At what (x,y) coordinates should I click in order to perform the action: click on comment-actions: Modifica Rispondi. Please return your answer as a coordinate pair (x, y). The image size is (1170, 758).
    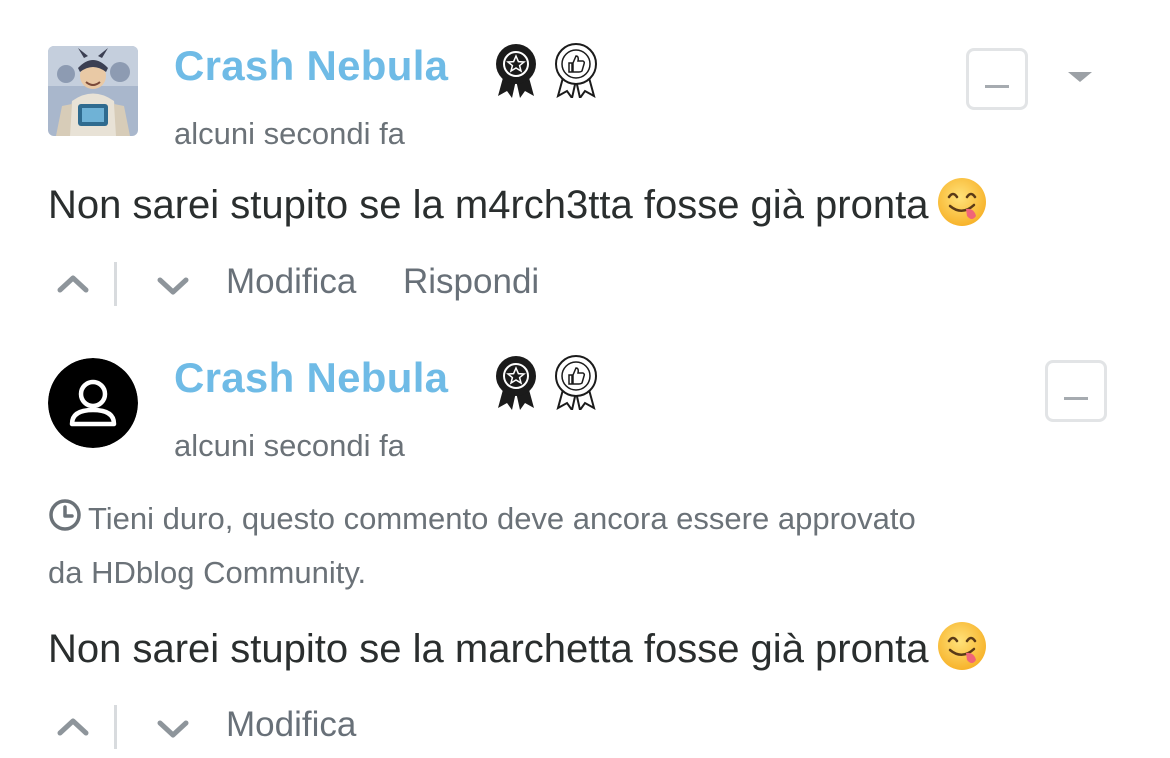
    Looking at the image, I should click on (398, 285).